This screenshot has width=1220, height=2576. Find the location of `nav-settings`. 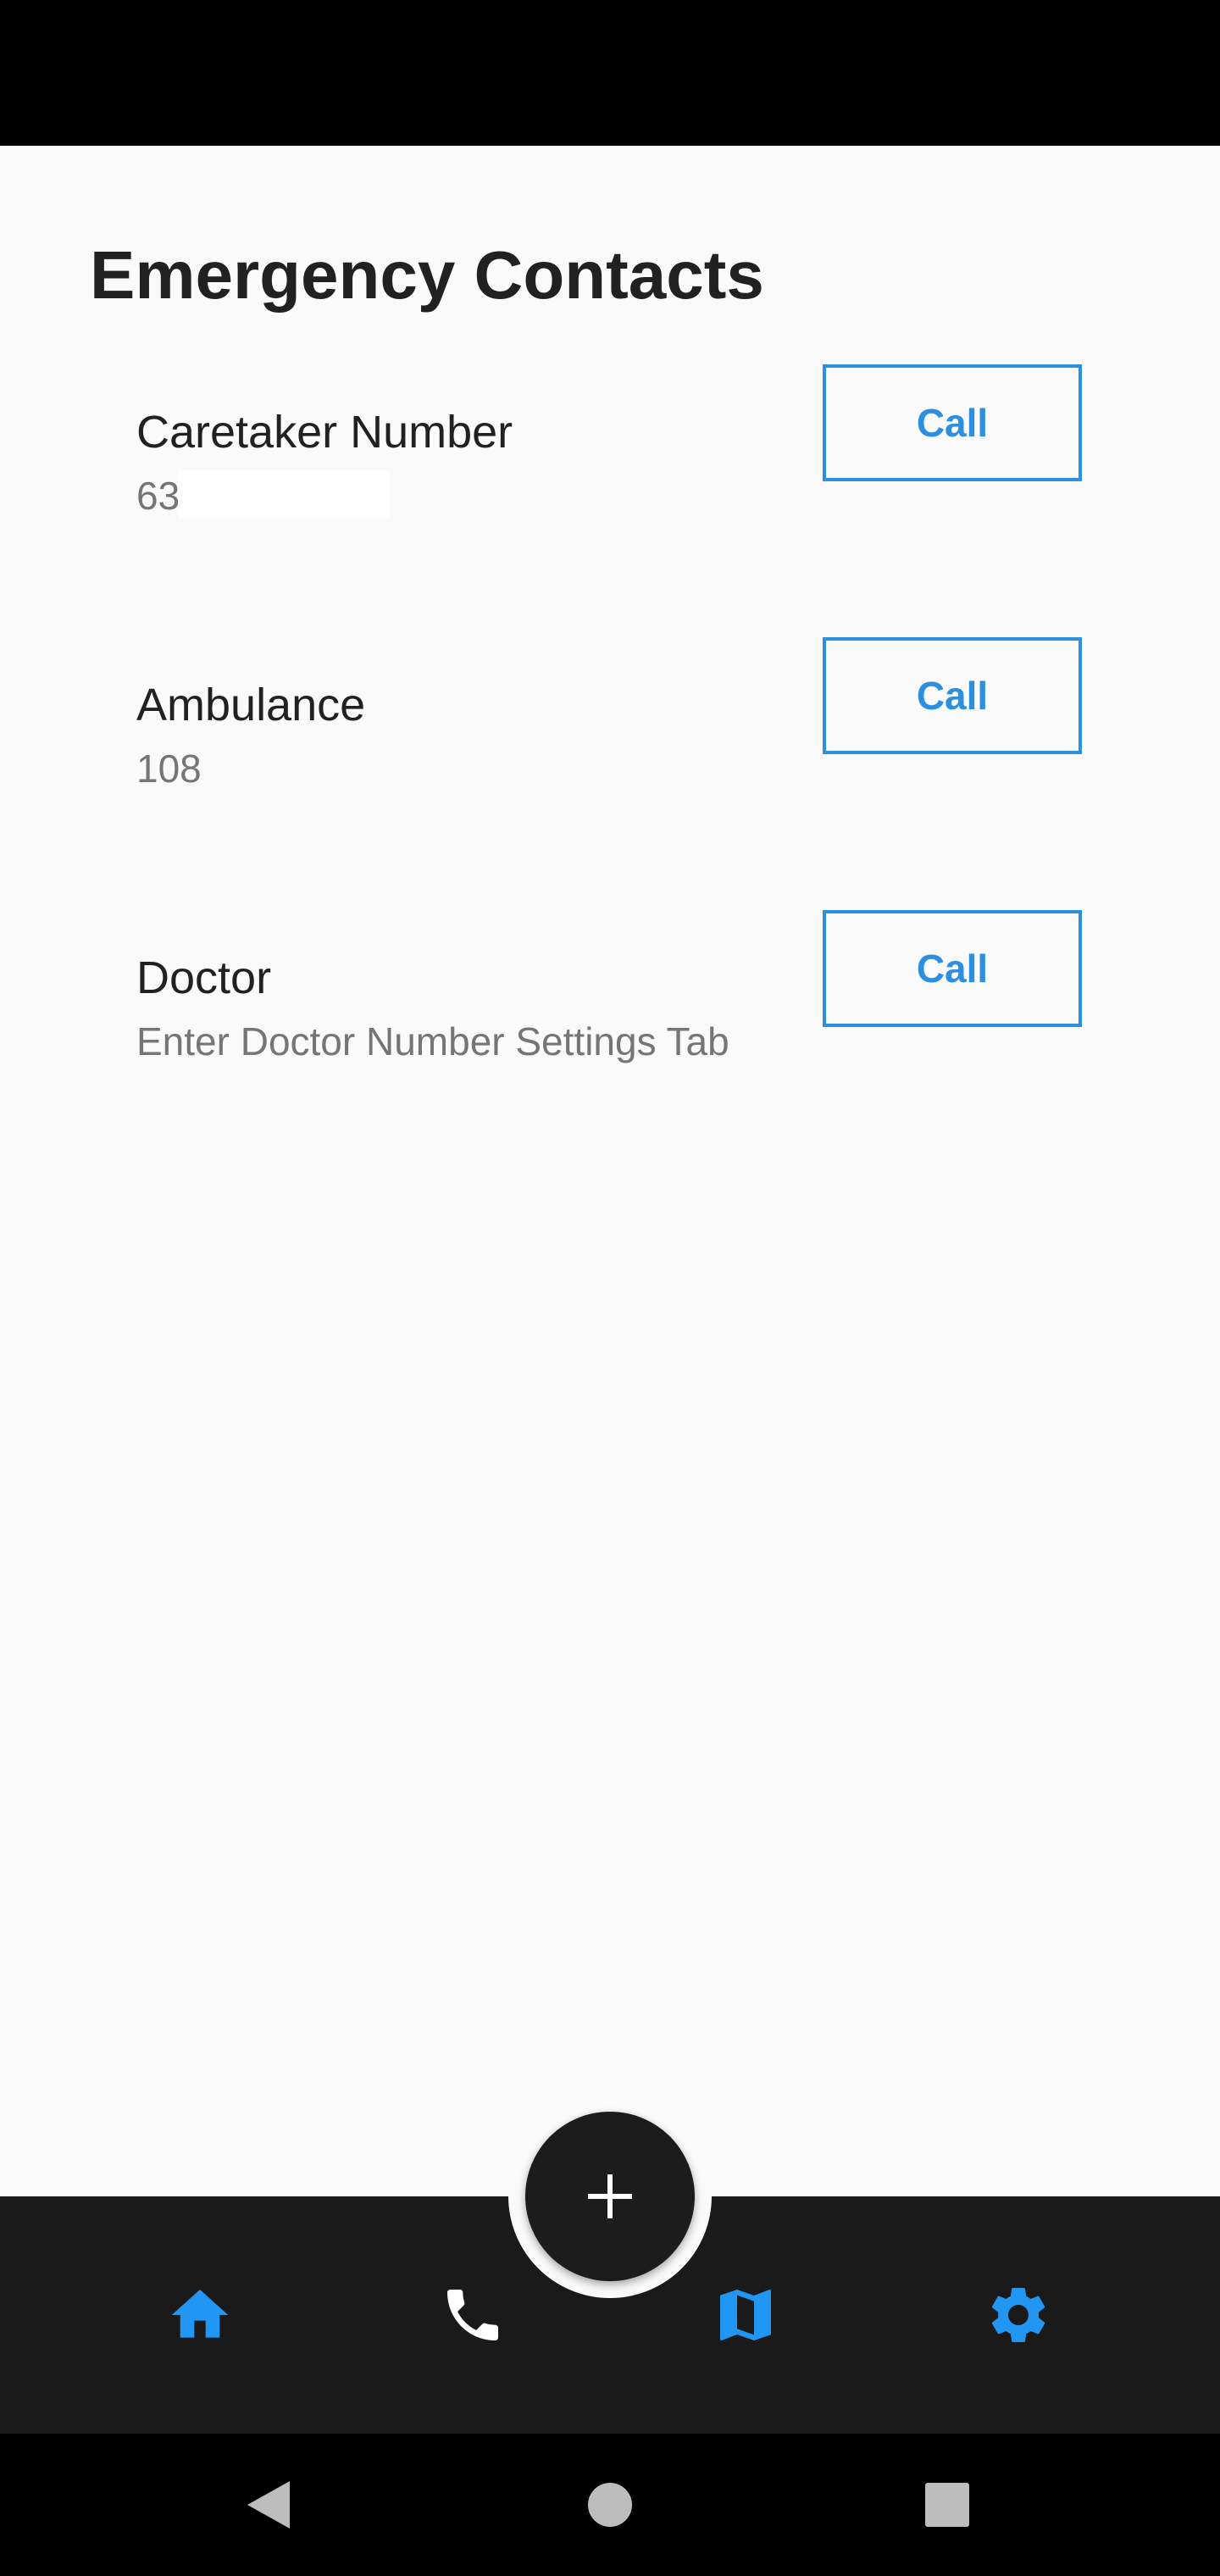

nav-settings is located at coordinates (1018, 2315).